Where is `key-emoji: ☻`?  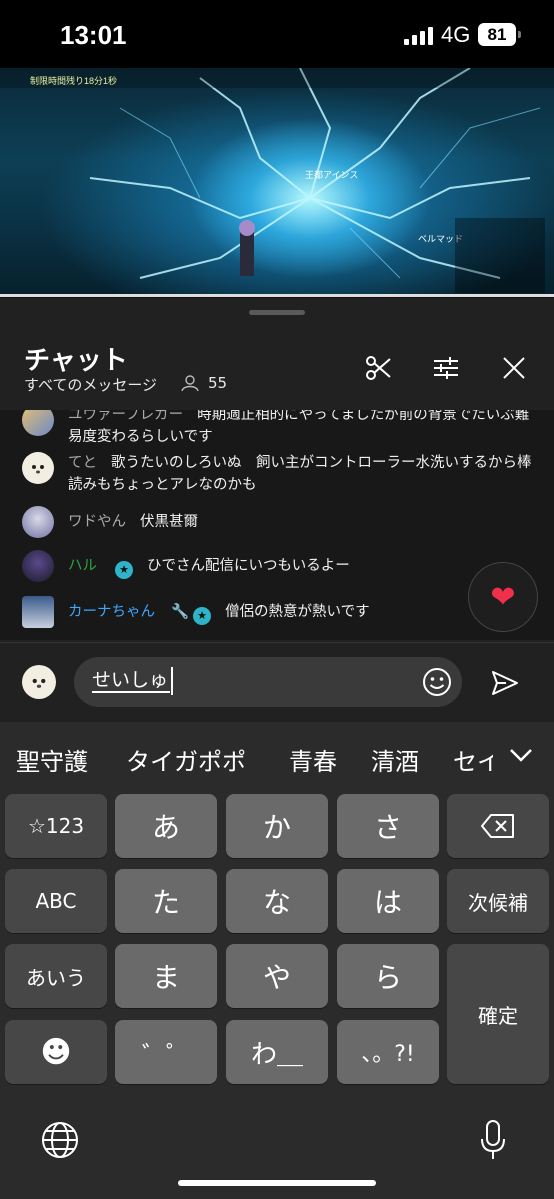
key-emoji: ☻ is located at coordinates (56, 1052).